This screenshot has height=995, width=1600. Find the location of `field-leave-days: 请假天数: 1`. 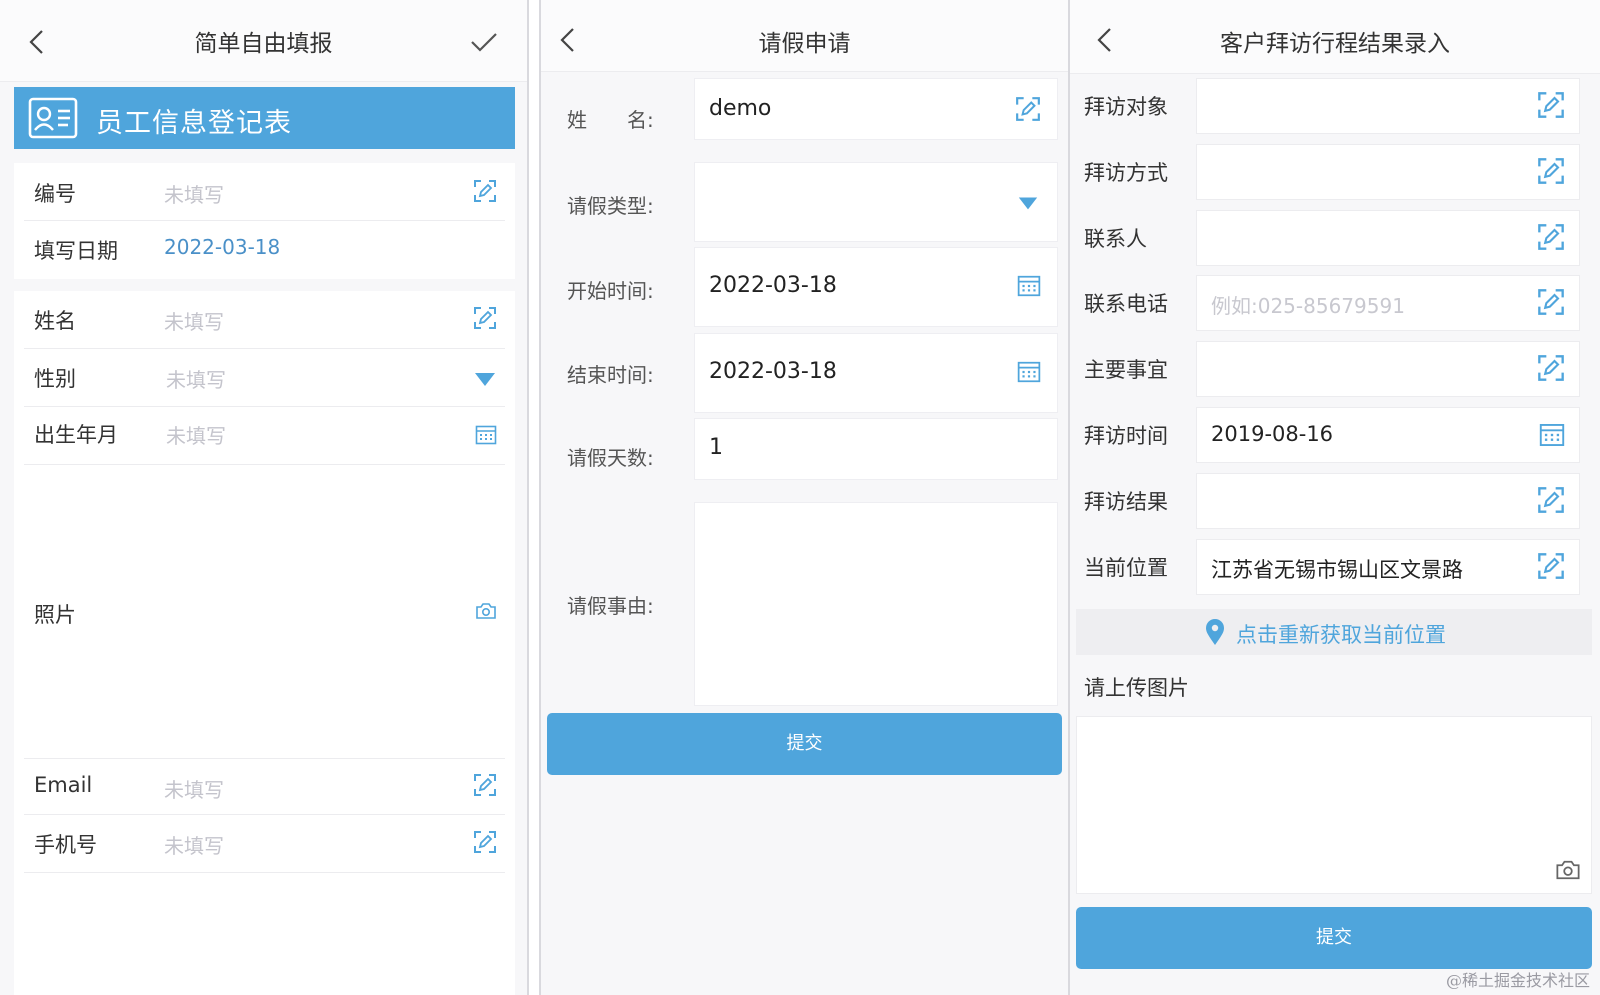

field-leave-days: 请假天数: 1 is located at coordinates (804, 449).